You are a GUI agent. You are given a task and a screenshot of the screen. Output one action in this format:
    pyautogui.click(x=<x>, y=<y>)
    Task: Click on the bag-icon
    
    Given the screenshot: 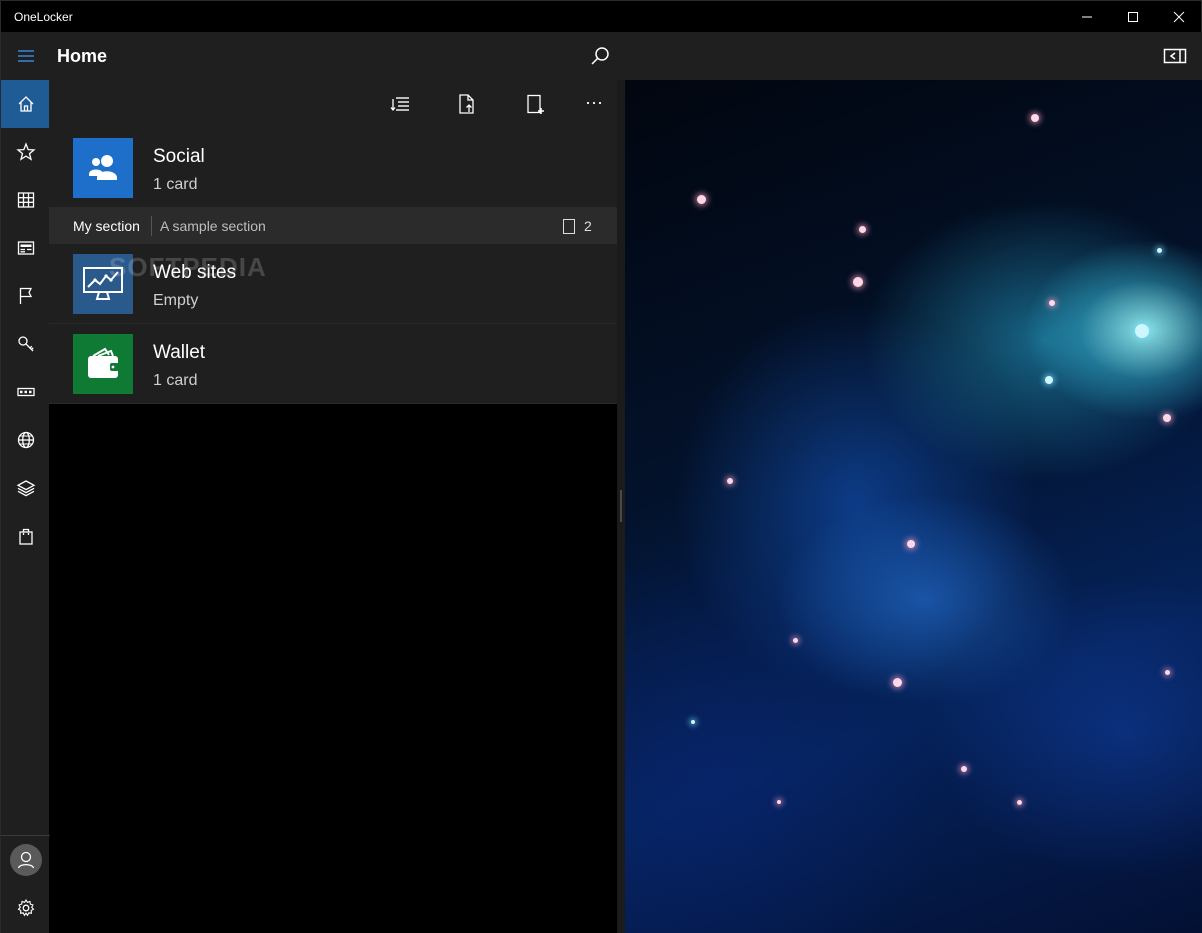 What is the action you would take?
    pyautogui.click(x=25, y=536)
    